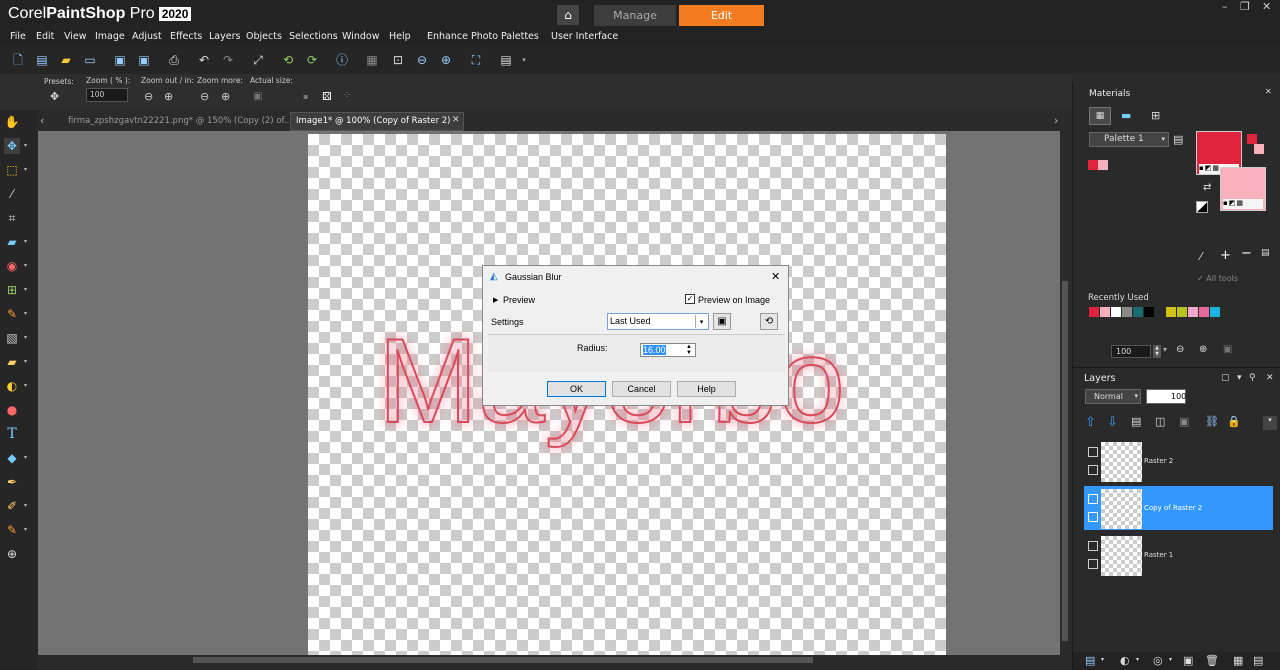 The image size is (1280, 670). I want to click on delete-layer-icon: 🗑, so click(1212, 660).